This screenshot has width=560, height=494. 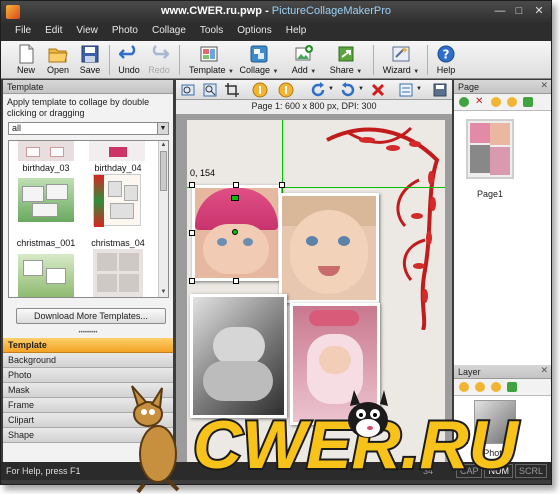 What do you see at coordinates (416, 72) in the screenshot?
I see `wizard-dropdown-icon: ▼` at bounding box center [416, 72].